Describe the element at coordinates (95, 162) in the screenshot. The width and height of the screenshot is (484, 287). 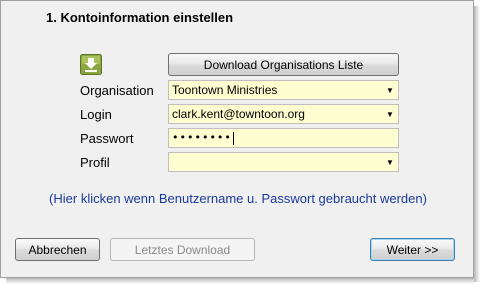
I see `profile-label: Profil` at that location.